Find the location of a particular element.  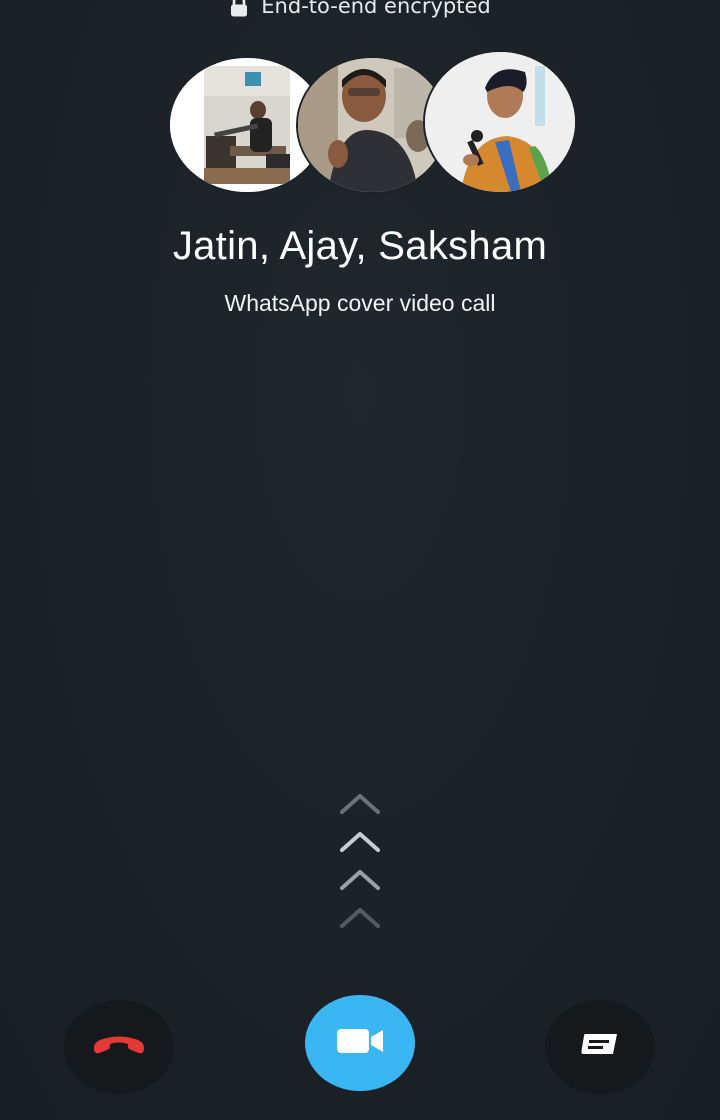

video-camera-icon is located at coordinates (360, 1043).